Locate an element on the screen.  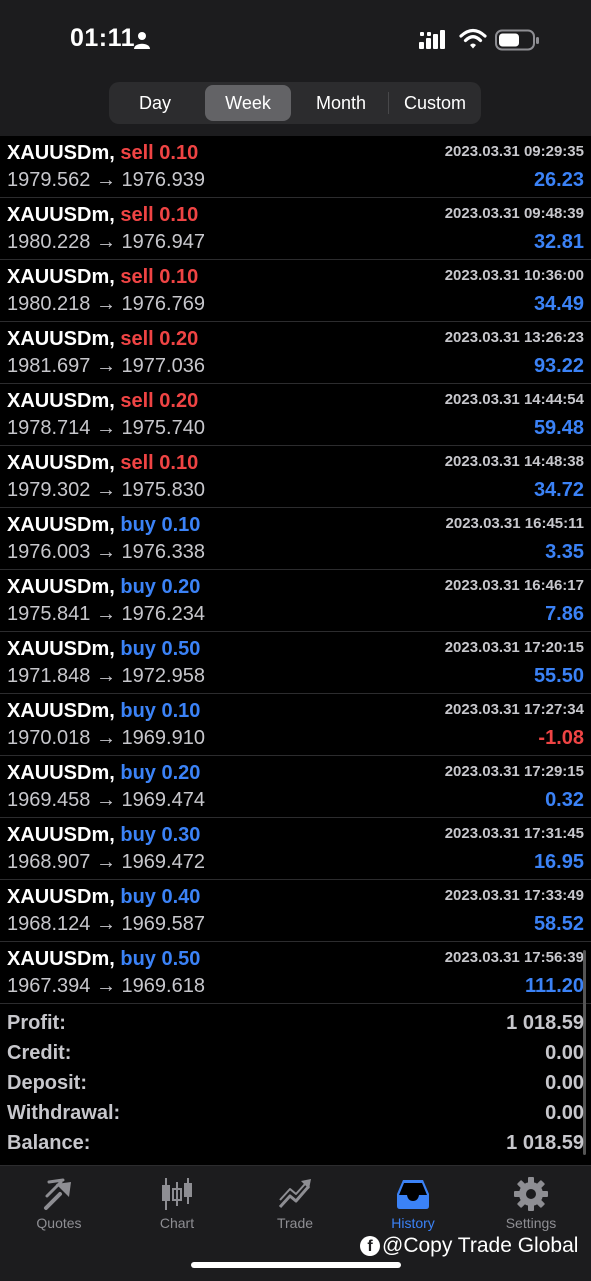
summary-row-withdrawal: Withdrawal: 0.00 is located at coordinates (295, 1115).